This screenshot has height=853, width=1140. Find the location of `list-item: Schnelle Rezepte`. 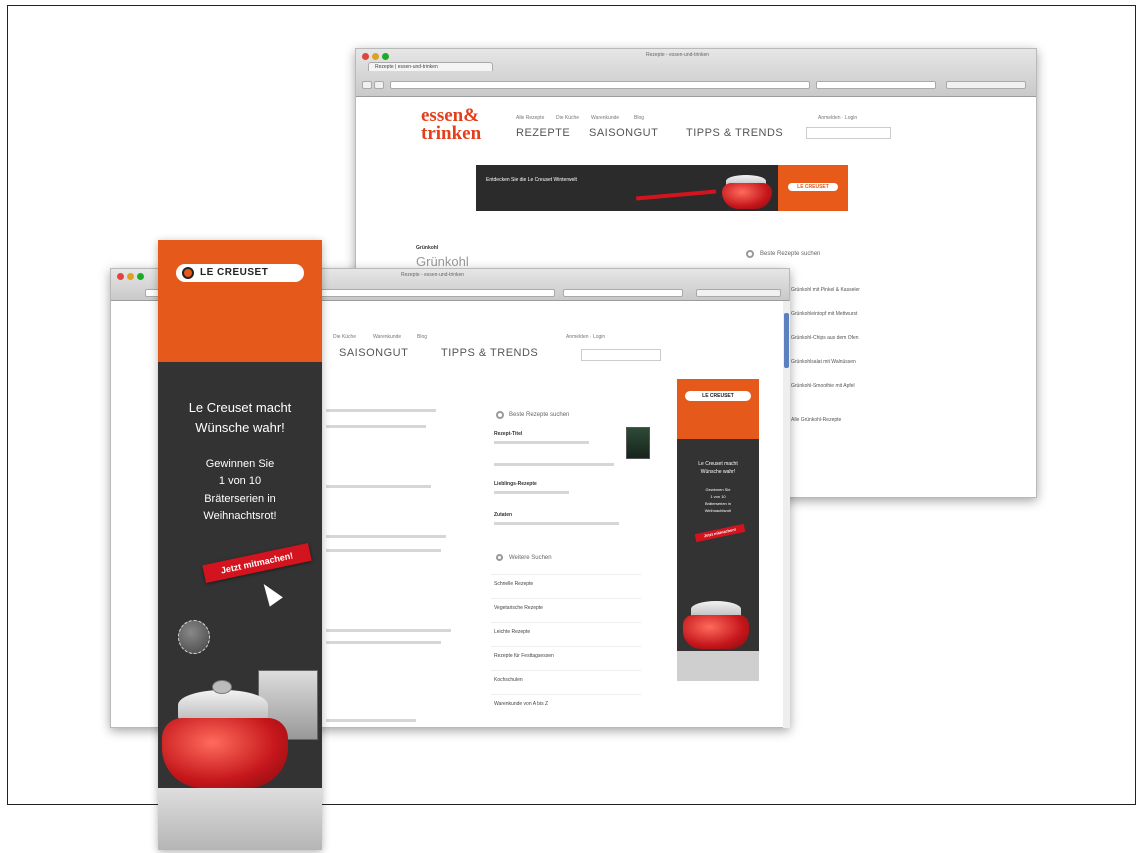

list-item: Schnelle Rezepte is located at coordinates (566, 583).